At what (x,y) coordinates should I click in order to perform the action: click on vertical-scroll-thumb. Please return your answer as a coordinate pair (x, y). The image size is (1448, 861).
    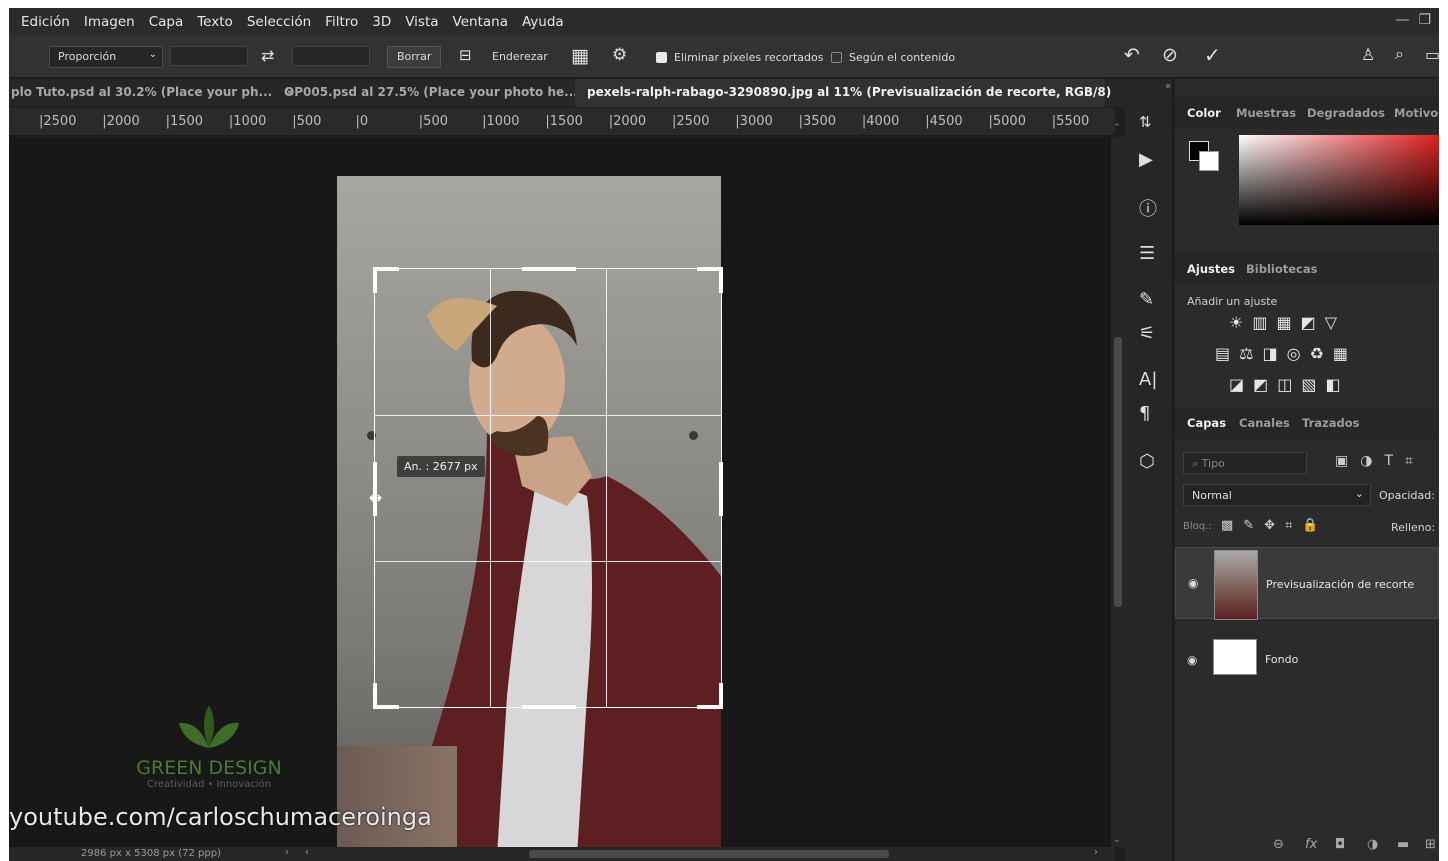
    Looking at the image, I should click on (1118, 472).